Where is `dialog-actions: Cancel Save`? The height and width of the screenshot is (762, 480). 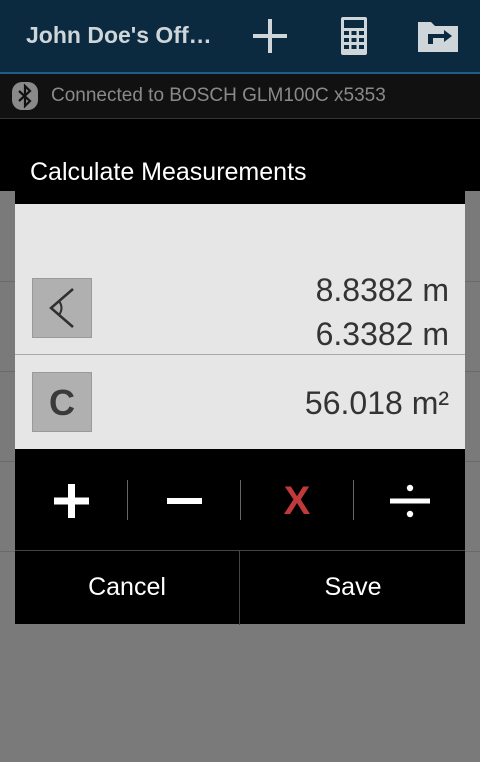 dialog-actions: Cancel Save is located at coordinates (240, 587).